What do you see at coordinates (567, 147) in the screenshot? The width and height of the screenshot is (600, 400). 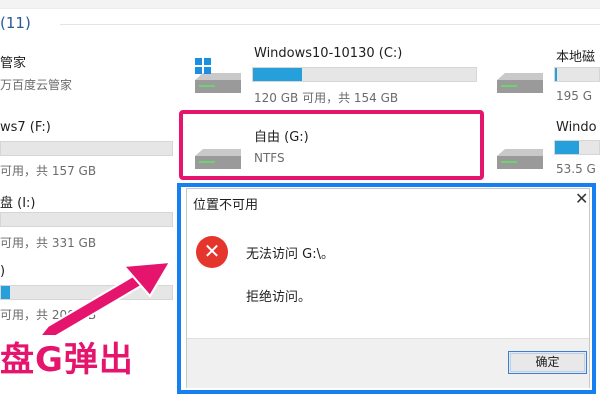 I see `drive-windows-usage-fill` at bounding box center [567, 147].